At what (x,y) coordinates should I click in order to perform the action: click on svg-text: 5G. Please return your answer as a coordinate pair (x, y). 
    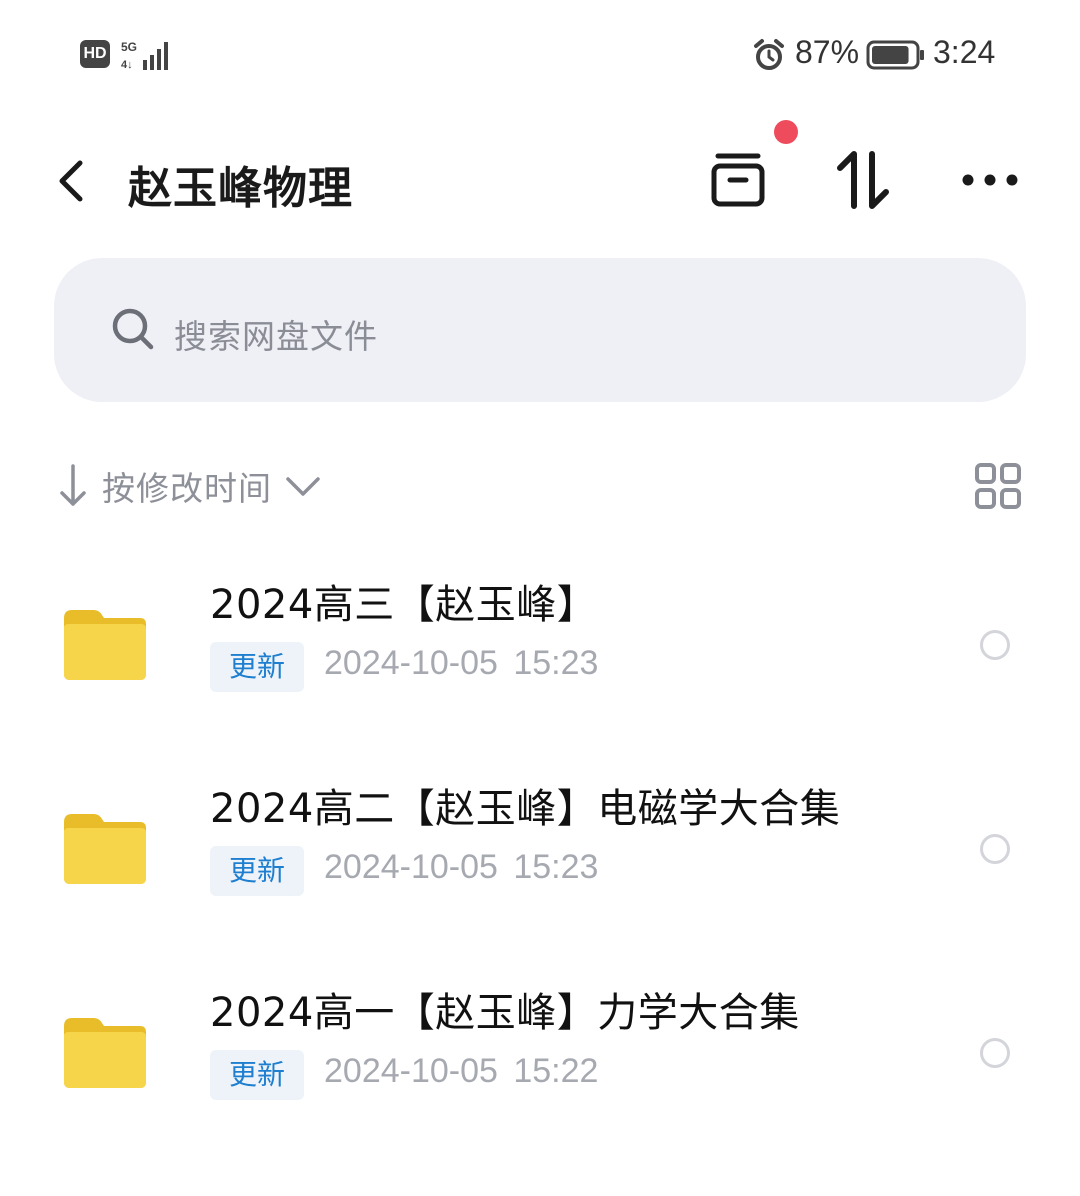
    Looking at the image, I should click on (129, 47).